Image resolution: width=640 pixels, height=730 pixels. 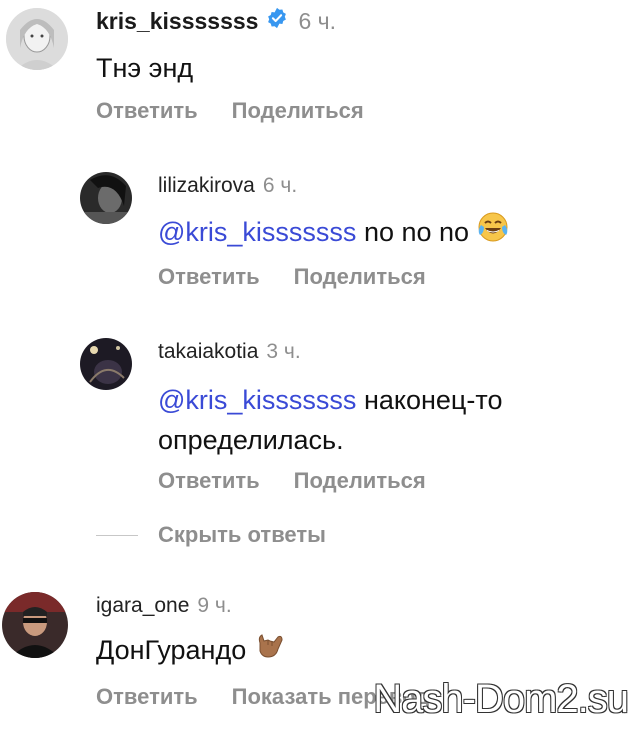 What do you see at coordinates (416, 232) in the screenshot?
I see `reply-body: no no no` at bounding box center [416, 232].